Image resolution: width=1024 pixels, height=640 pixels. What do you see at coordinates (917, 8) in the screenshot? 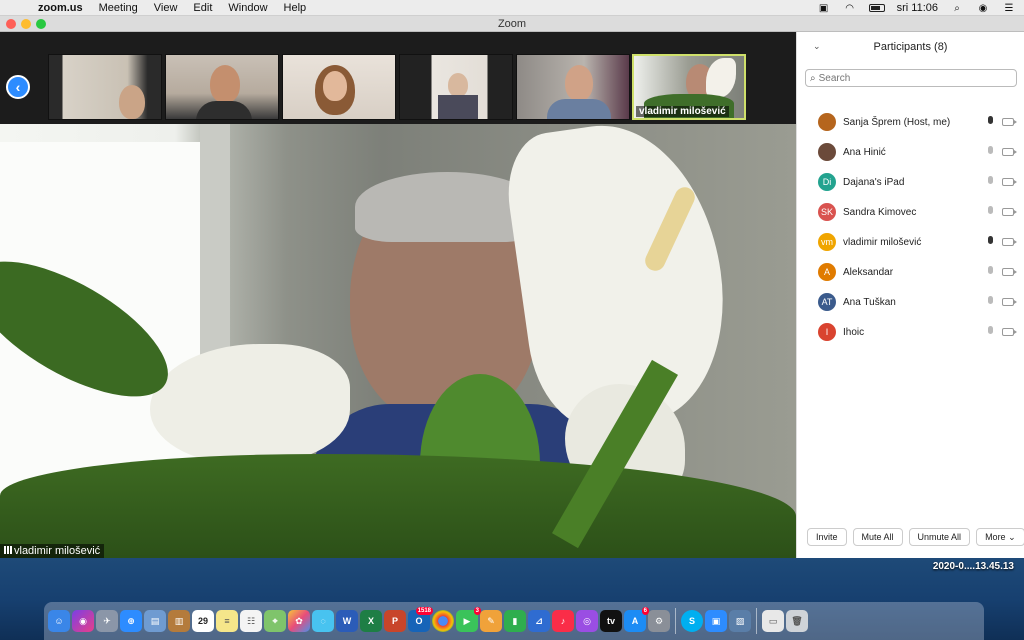
I see `menu-clock: sri 11:06` at bounding box center [917, 8].